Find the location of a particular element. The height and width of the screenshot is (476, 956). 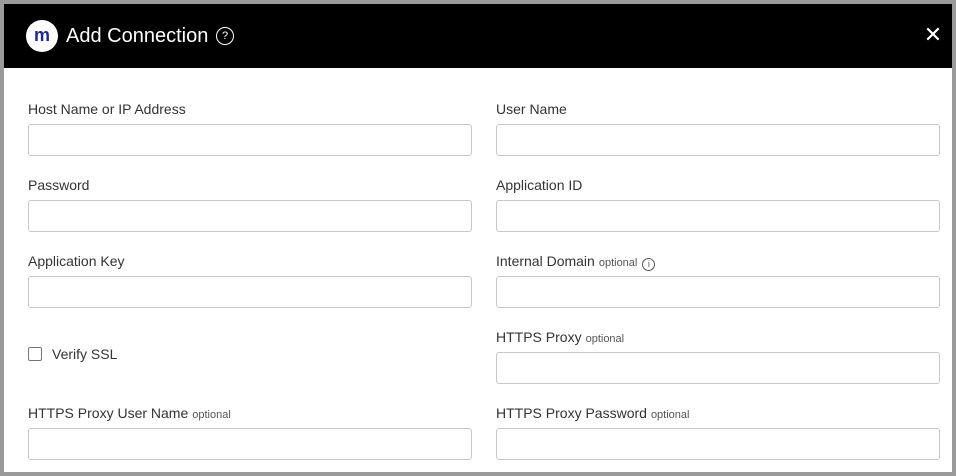

proxy-password-label-group: HTTPS Proxy Password optional is located at coordinates (592, 414).